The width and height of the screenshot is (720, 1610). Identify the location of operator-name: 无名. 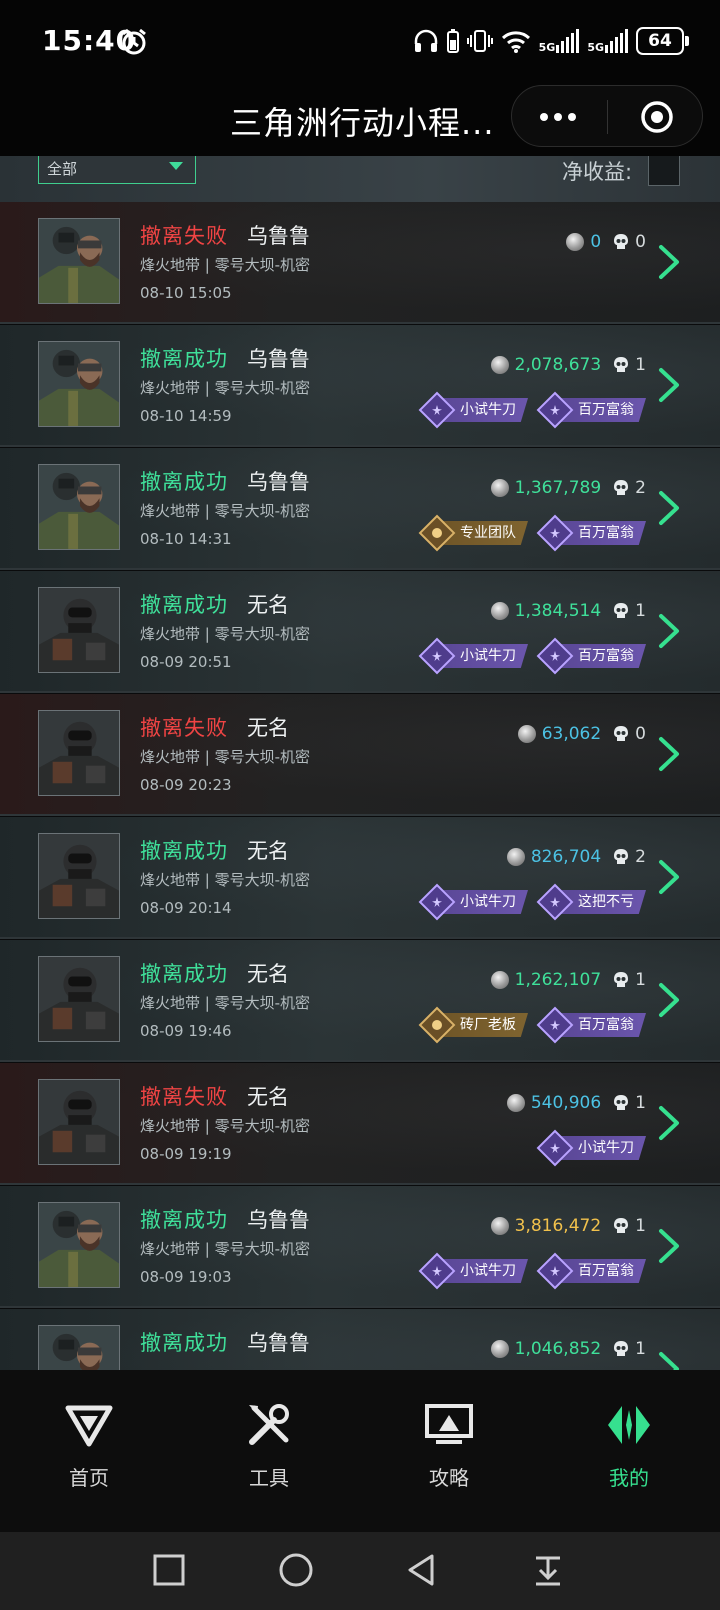
(268, 1097).